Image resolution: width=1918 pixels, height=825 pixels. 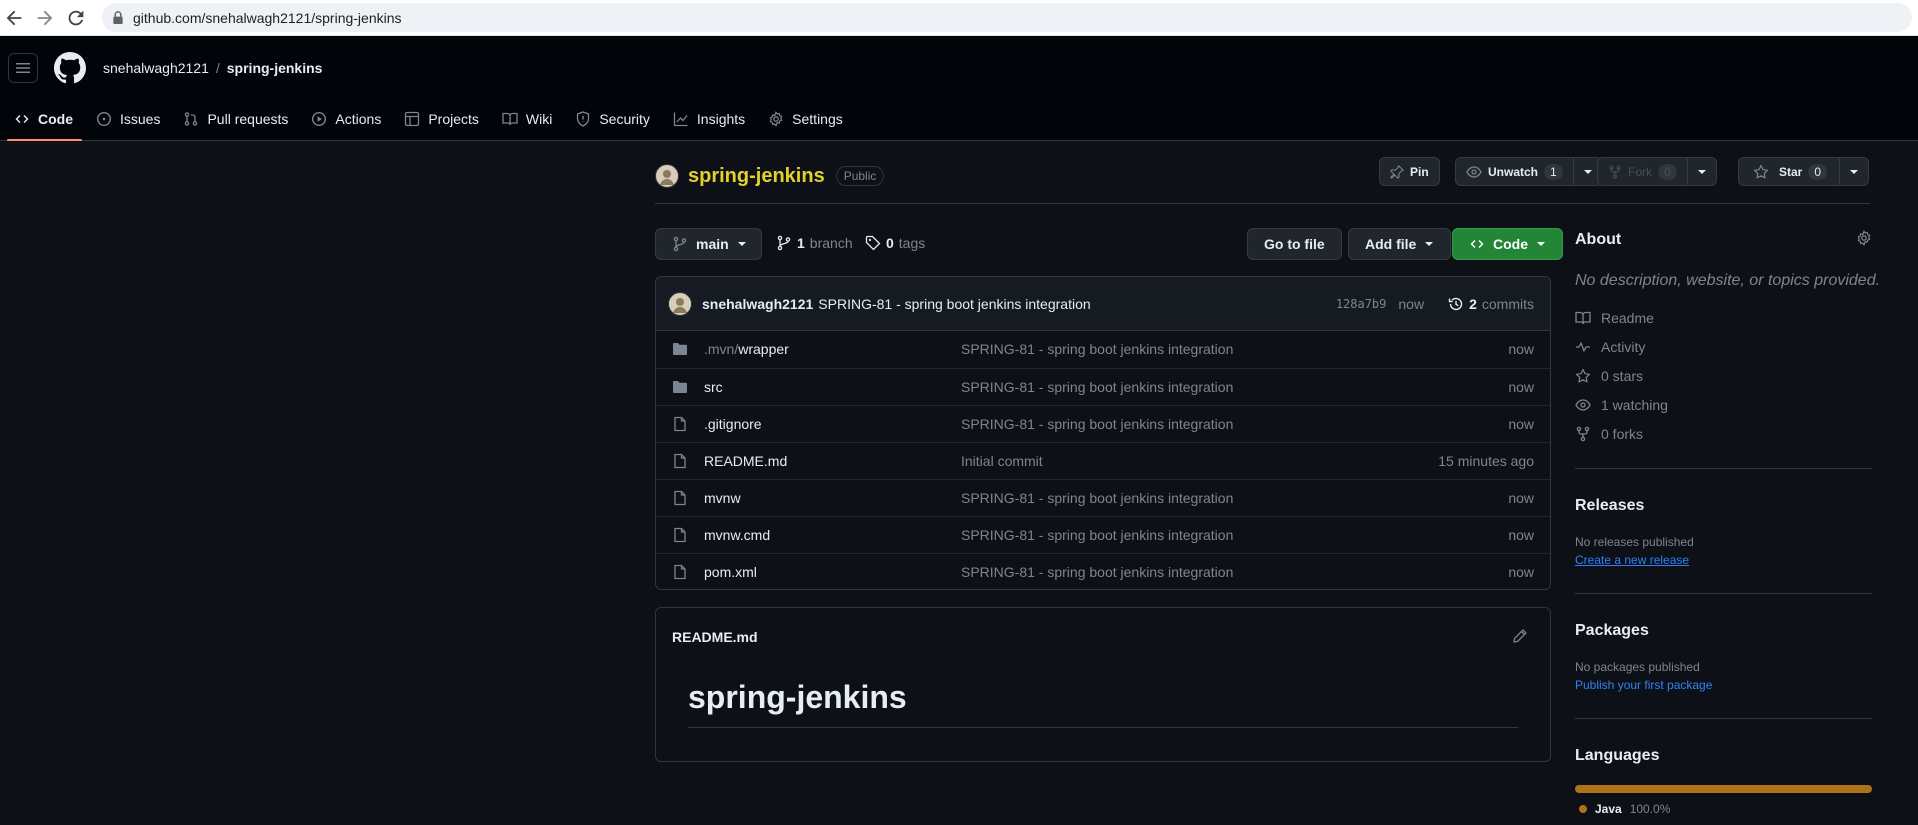 What do you see at coordinates (343, 118) in the screenshot?
I see `tab-actions: Actions` at bounding box center [343, 118].